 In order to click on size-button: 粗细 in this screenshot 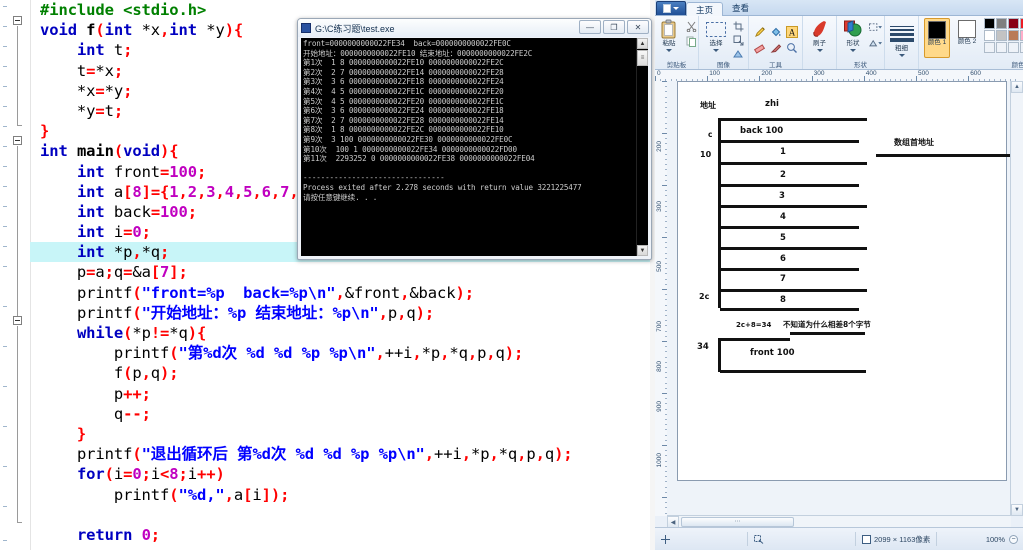, I will do `click(902, 40)`.